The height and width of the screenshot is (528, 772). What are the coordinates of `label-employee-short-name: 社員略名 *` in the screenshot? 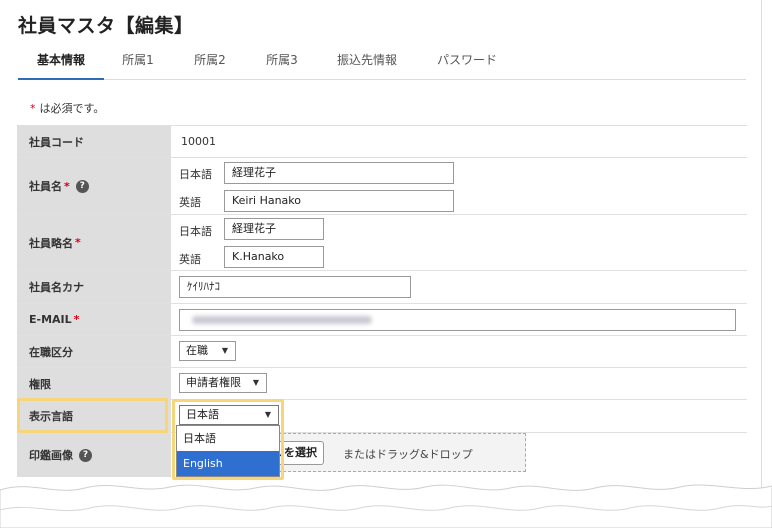 It's located at (94, 242).